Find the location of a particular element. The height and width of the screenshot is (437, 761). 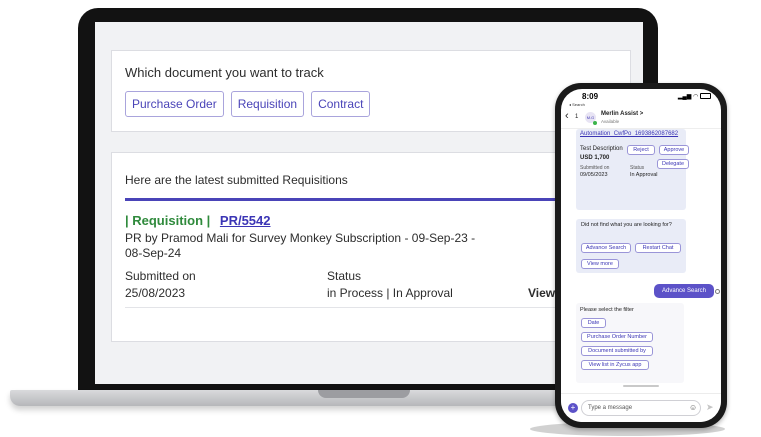

requisition-heading: | Requisition | PR/5542 is located at coordinates (198, 220).